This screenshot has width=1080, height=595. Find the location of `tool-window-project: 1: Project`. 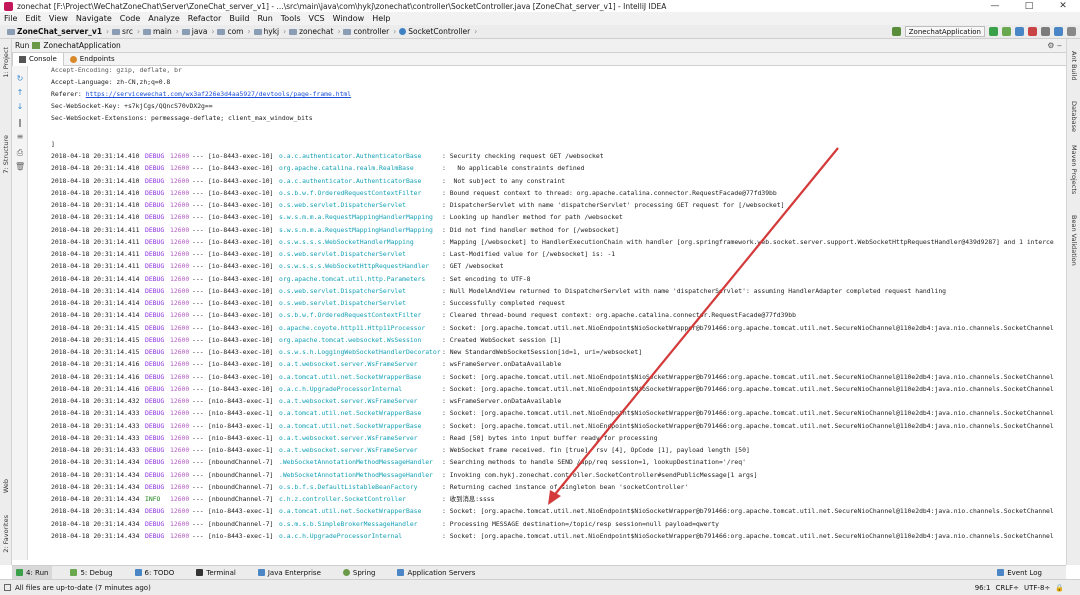

tool-window-project: 1: Project is located at coordinates (6, 62).